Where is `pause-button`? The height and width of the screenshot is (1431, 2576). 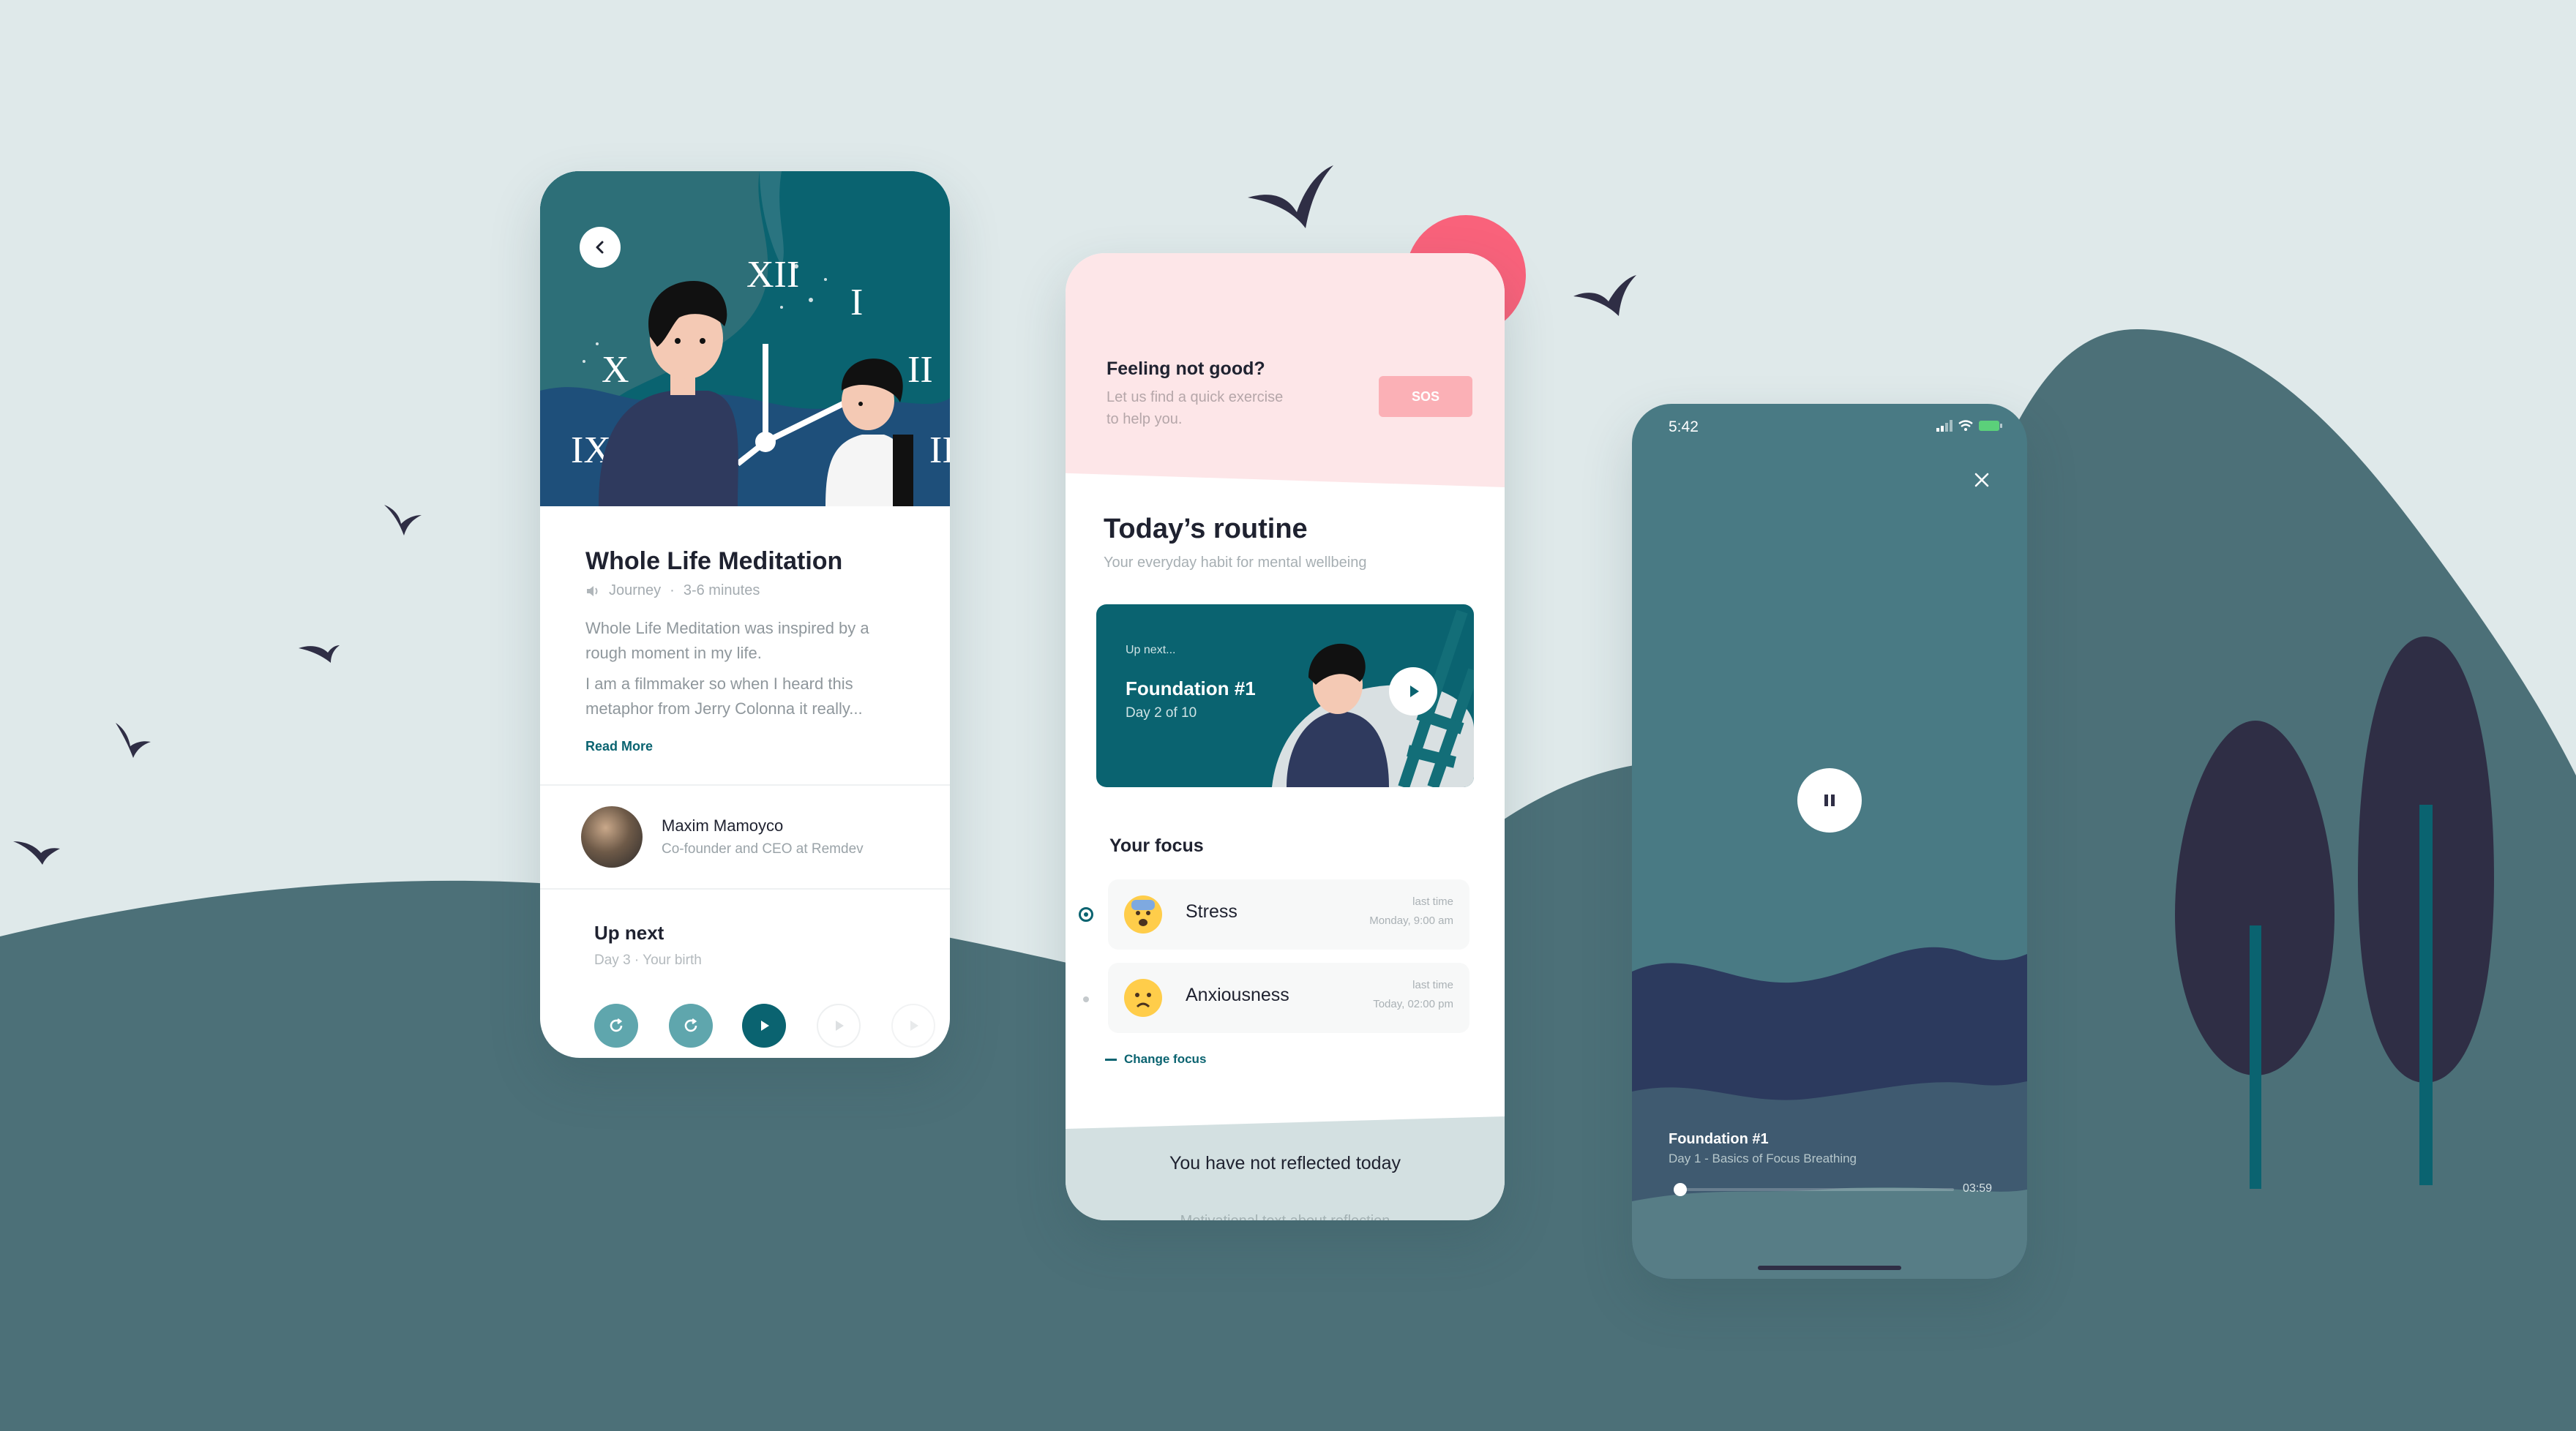 pause-button is located at coordinates (1829, 801).